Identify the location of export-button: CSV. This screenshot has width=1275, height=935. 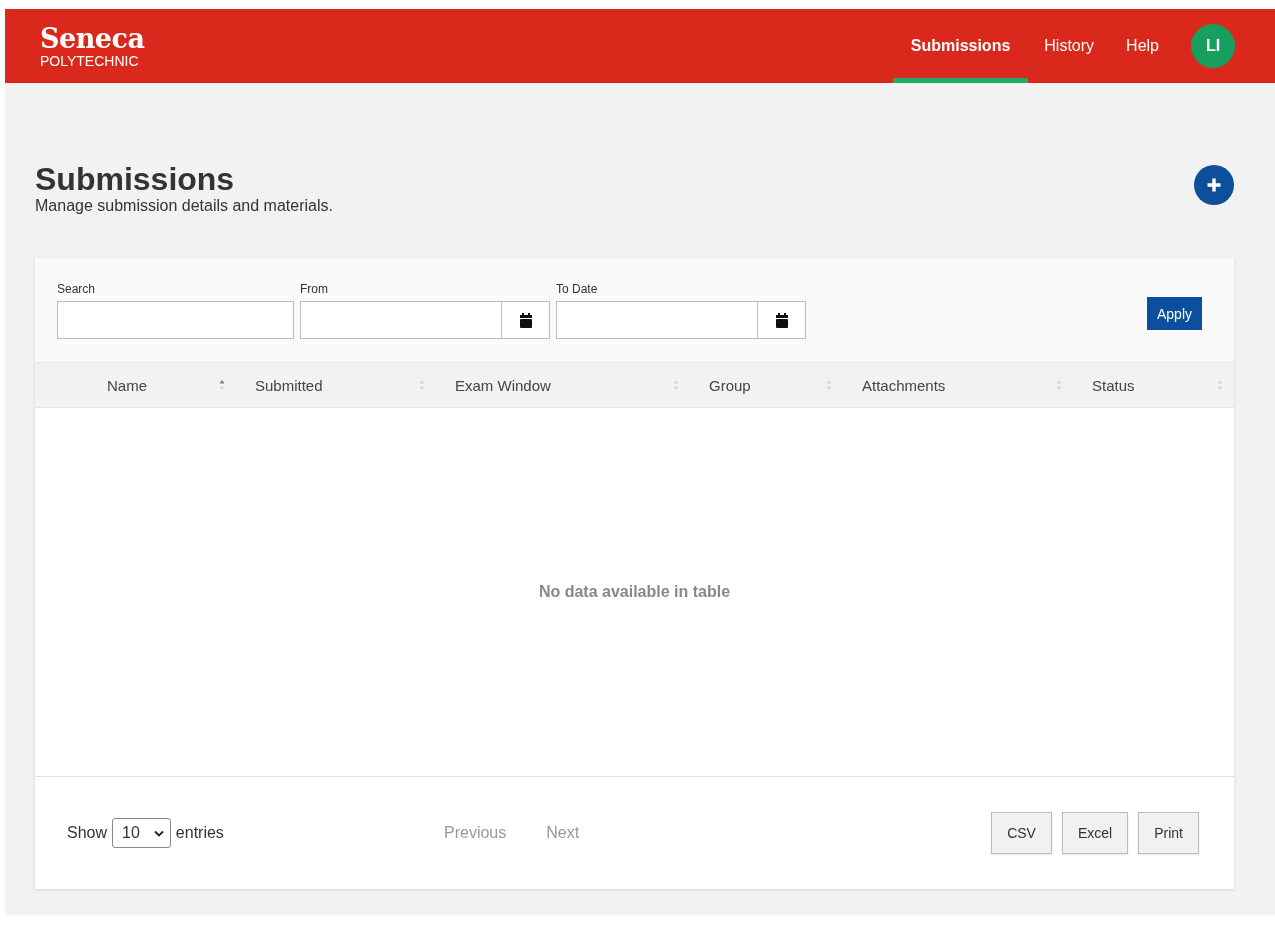
(1021, 833).